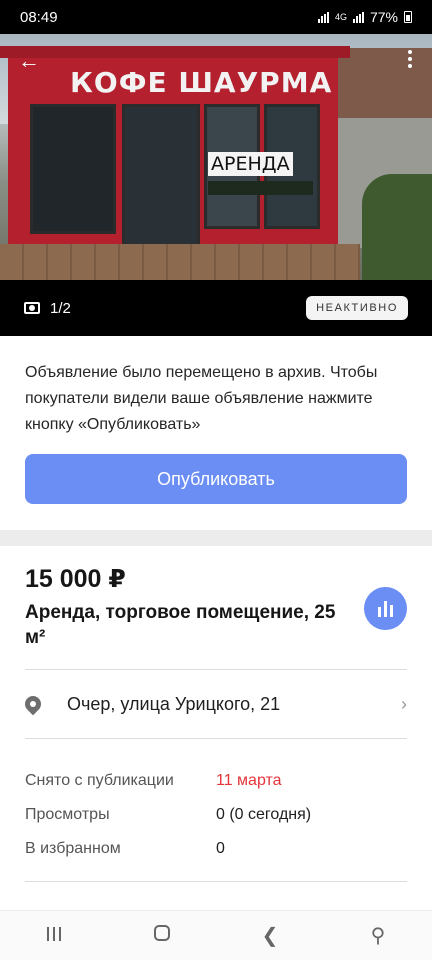  What do you see at coordinates (220, 848) in the screenshot?
I see `info-value: 0` at bounding box center [220, 848].